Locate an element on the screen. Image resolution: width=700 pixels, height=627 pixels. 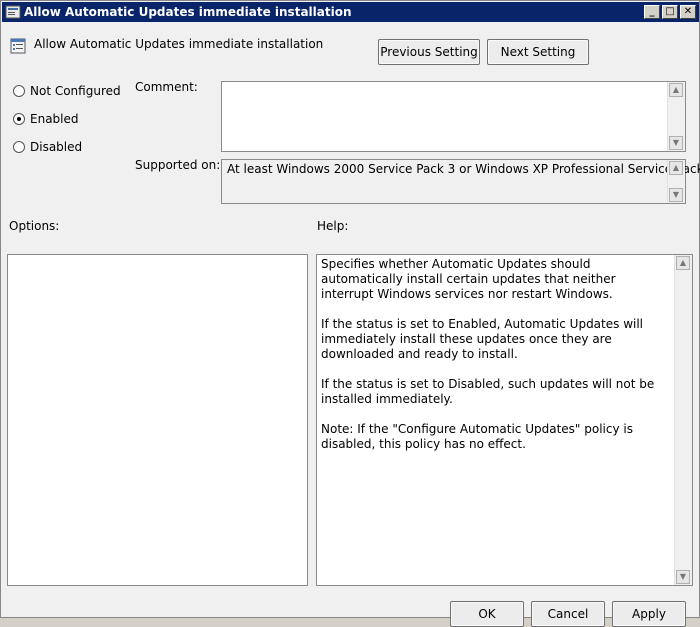
comment-scrollbar: ▲ ▼ is located at coordinates (676, 116).